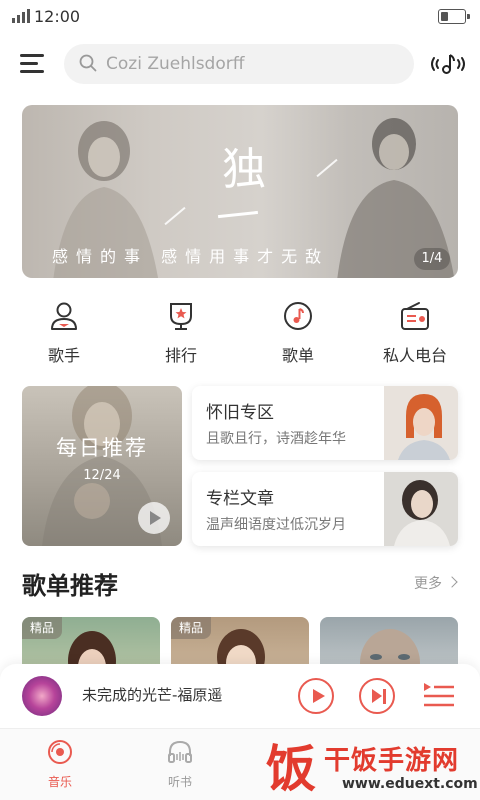 This screenshot has height=800, width=480. I want to click on banner-dash, so click(238, 214).